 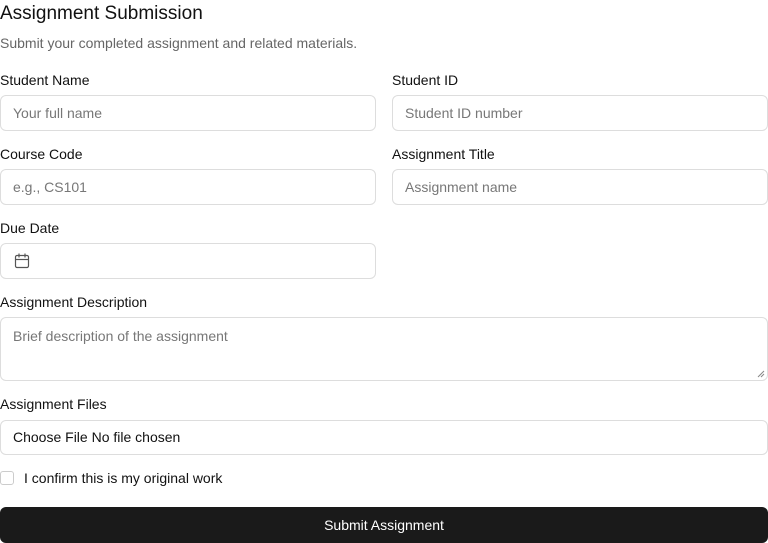 I want to click on student-name-input, so click(x=188, y=113).